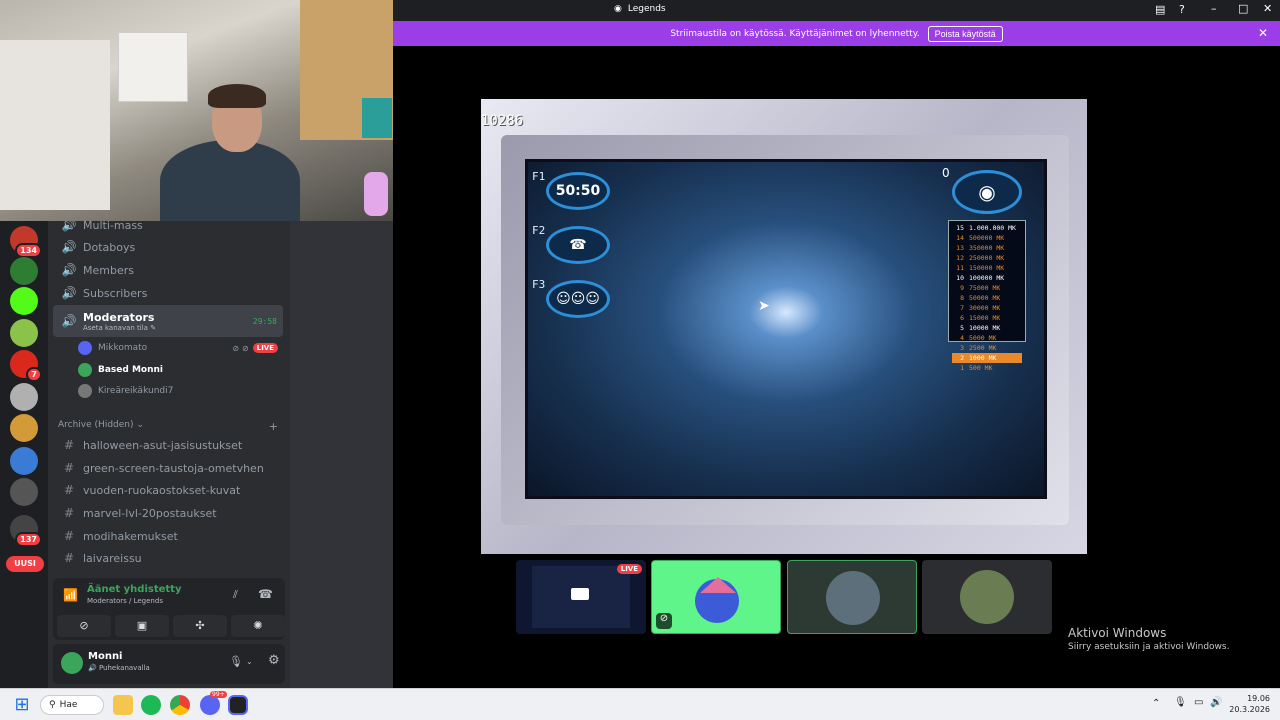 Image resolution: width=1280 pixels, height=720 pixels. I want to click on active-app-icon, so click(238, 705).